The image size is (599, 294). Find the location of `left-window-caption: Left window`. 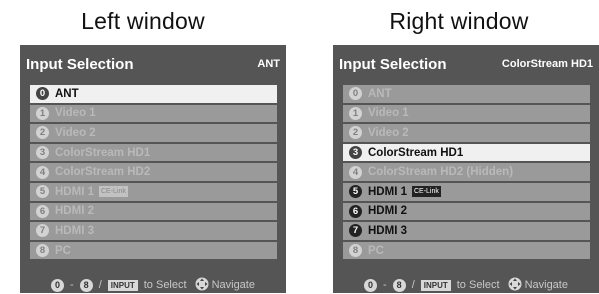

left-window-caption: Left window is located at coordinates (143, 21).